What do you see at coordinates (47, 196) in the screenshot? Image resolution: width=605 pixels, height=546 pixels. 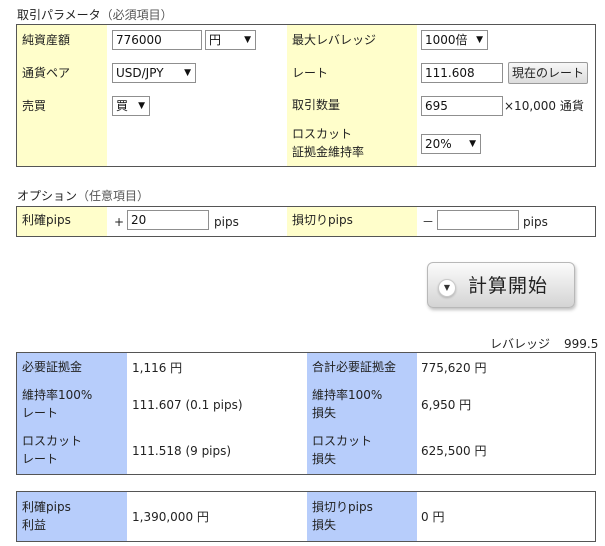 I see `options-title: オプション` at bounding box center [47, 196].